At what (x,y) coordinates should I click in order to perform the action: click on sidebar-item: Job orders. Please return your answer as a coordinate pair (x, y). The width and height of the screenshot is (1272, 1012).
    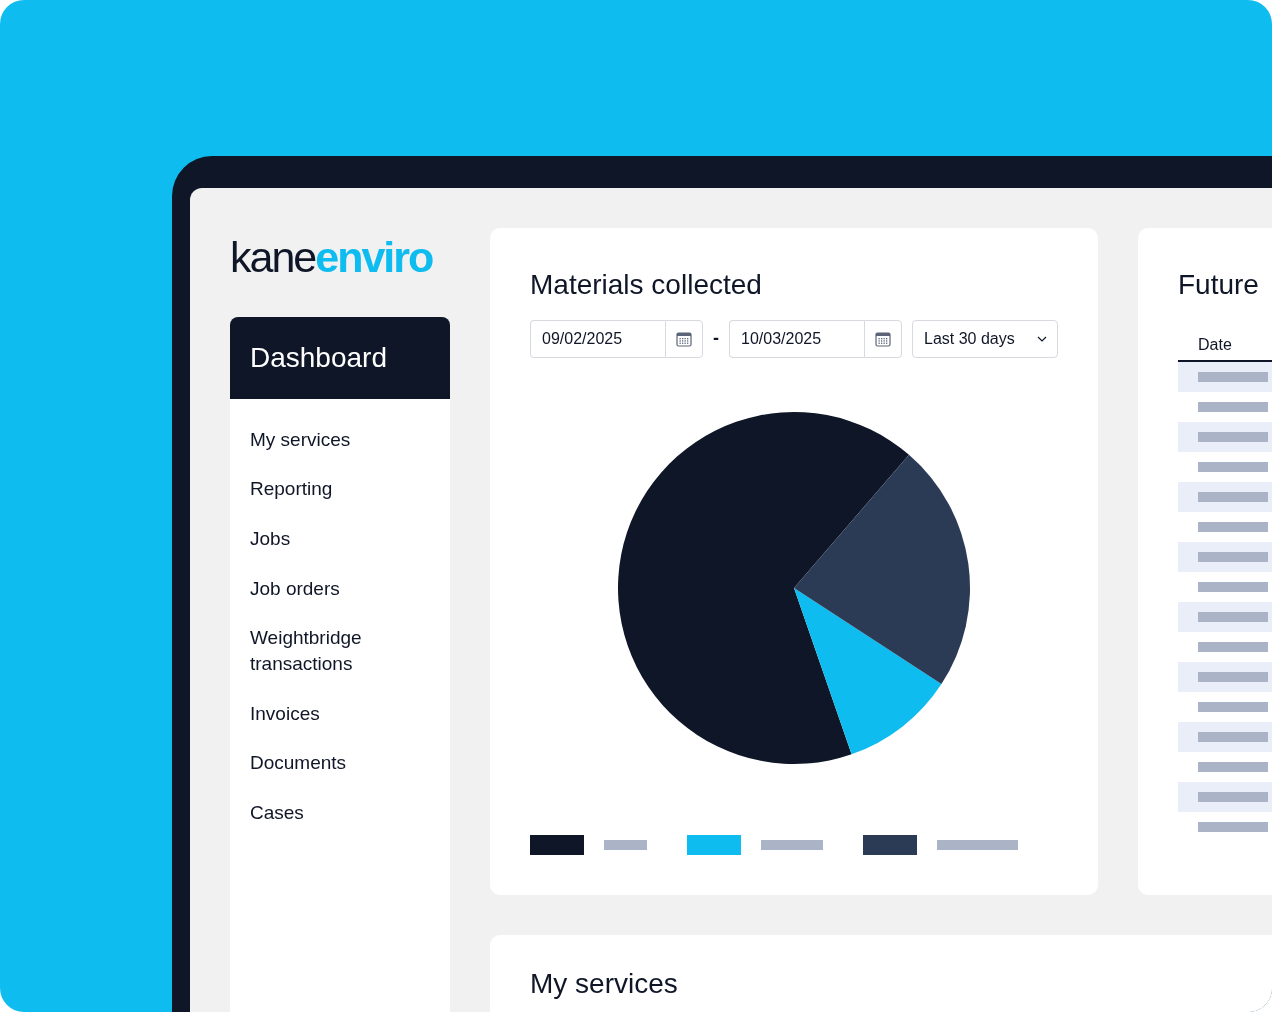
    Looking at the image, I should click on (340, 588).